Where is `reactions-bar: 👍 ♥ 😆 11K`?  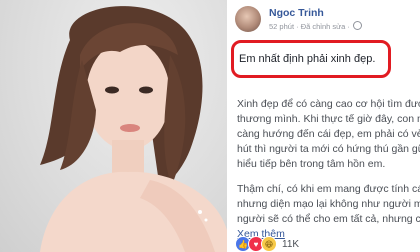
reactions-bar: 👍 ♥ 😆 11K is located at coordinates (267, 244).